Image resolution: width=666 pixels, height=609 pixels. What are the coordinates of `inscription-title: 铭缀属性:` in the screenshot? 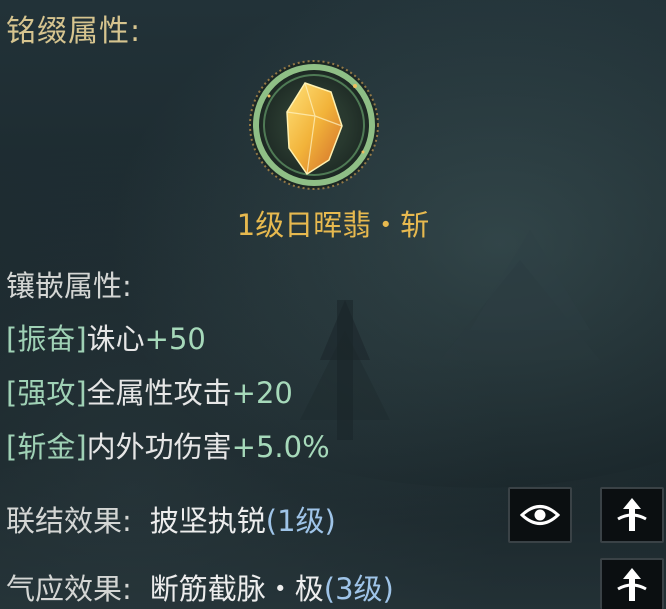 It's located at (74, 31).